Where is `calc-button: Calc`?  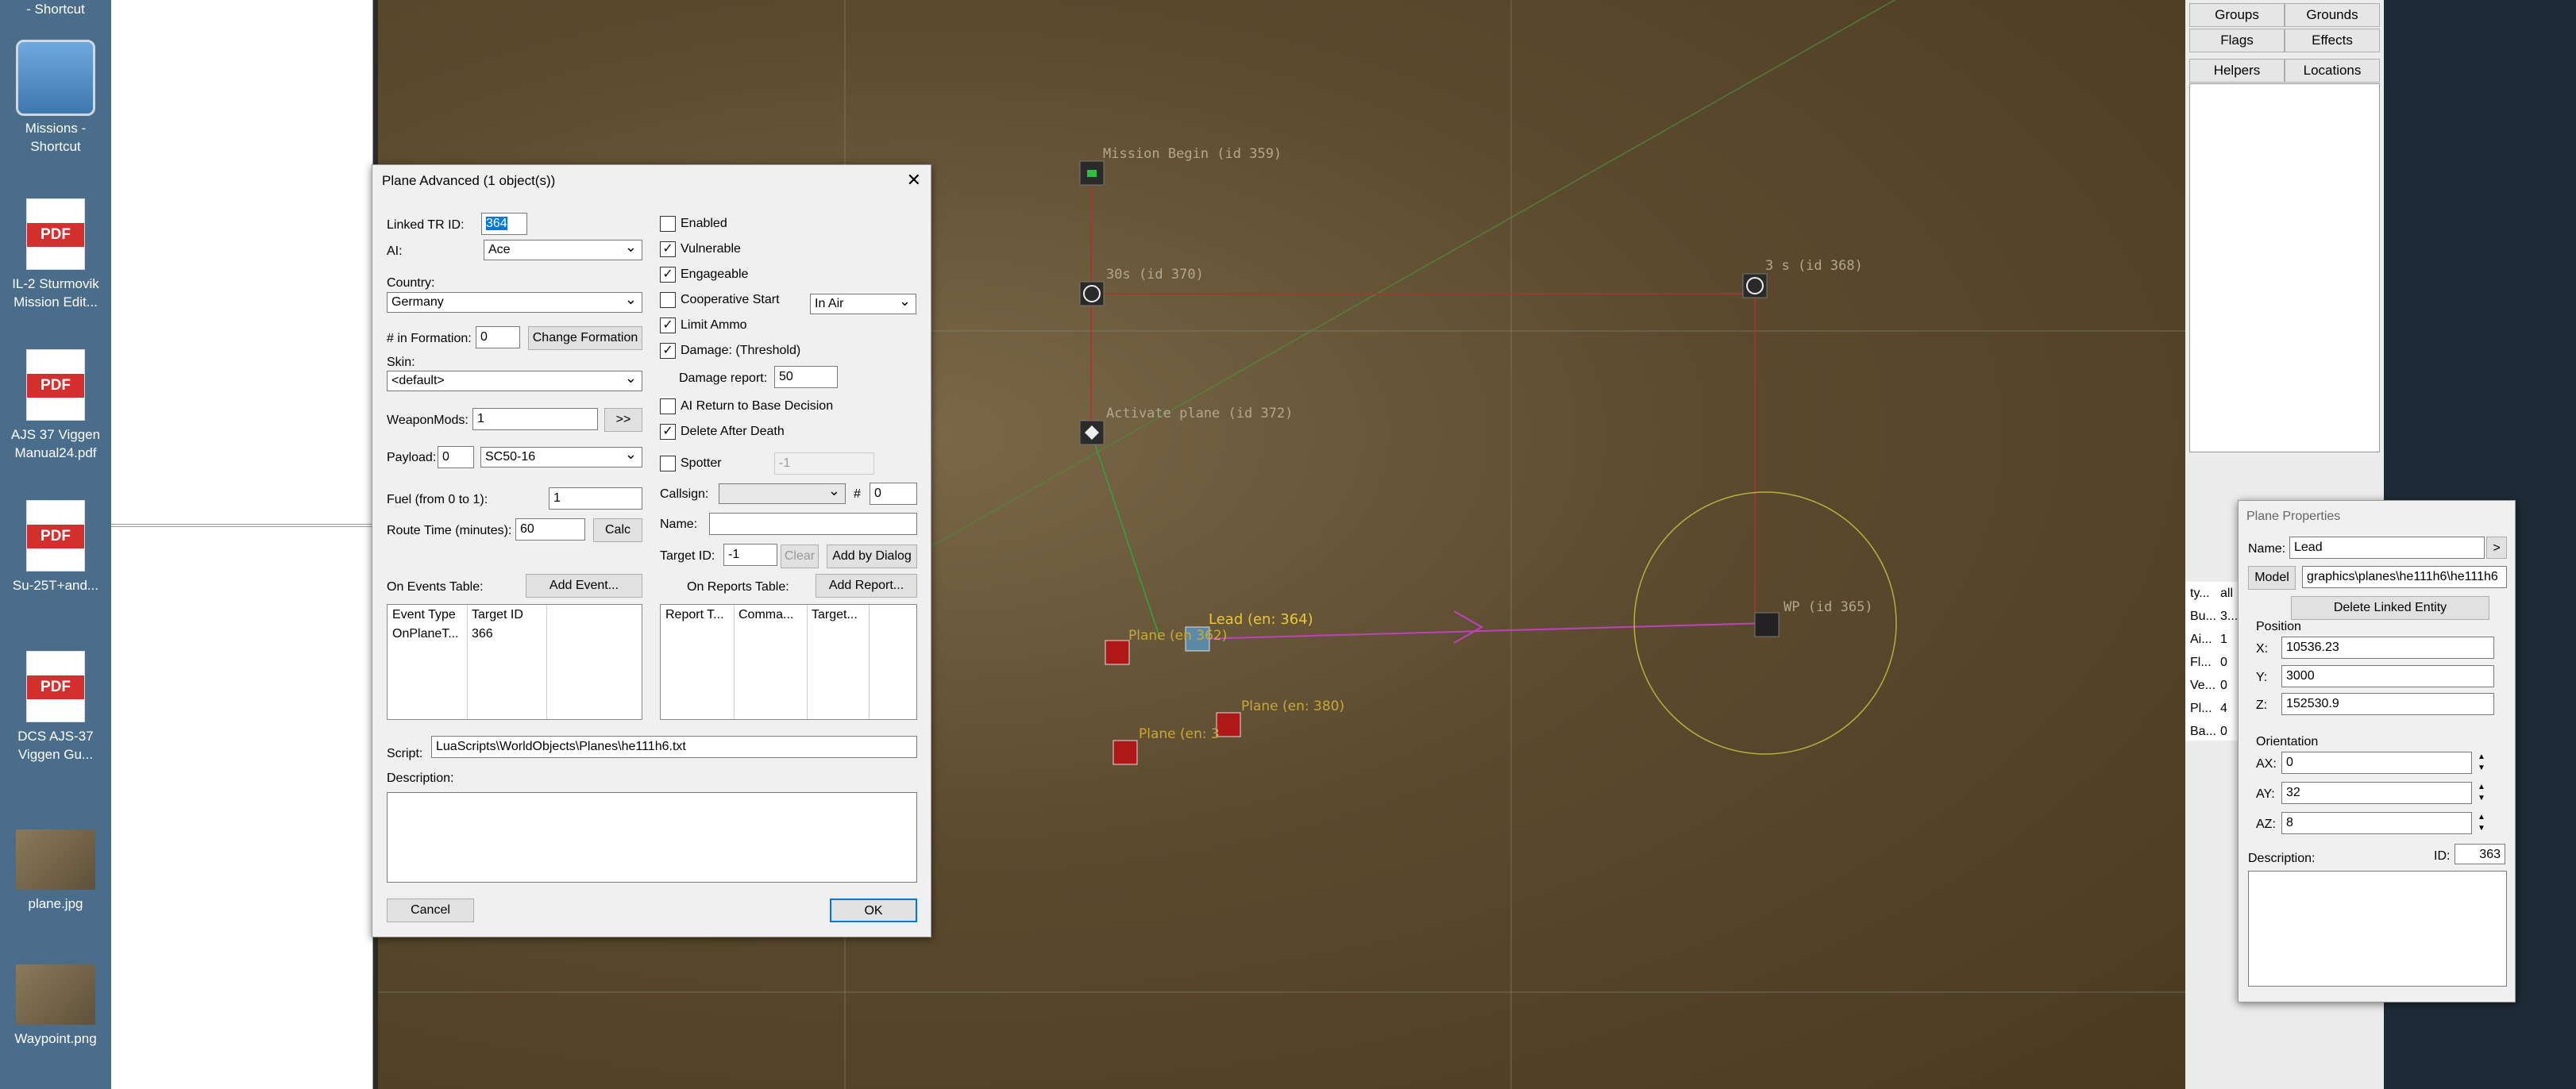
calc-button: Calc is located at coordinates (617, 530).